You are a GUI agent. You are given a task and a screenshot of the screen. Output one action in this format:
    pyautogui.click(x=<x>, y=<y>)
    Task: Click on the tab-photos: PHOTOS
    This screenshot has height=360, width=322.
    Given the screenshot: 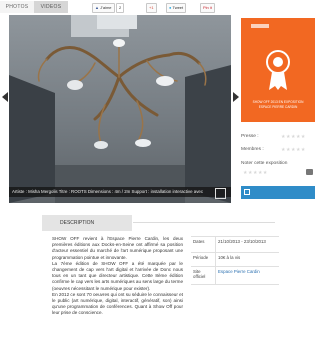 What is the action you would take?
    pyautogui.click(x=17, y=7)
    